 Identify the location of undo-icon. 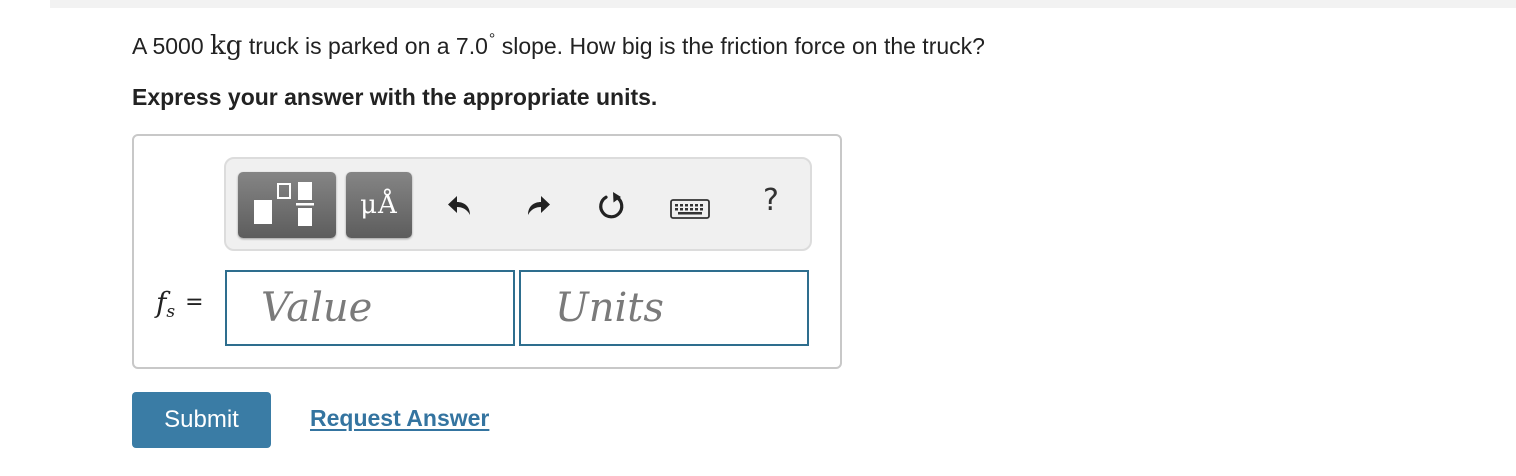
(459, 205).